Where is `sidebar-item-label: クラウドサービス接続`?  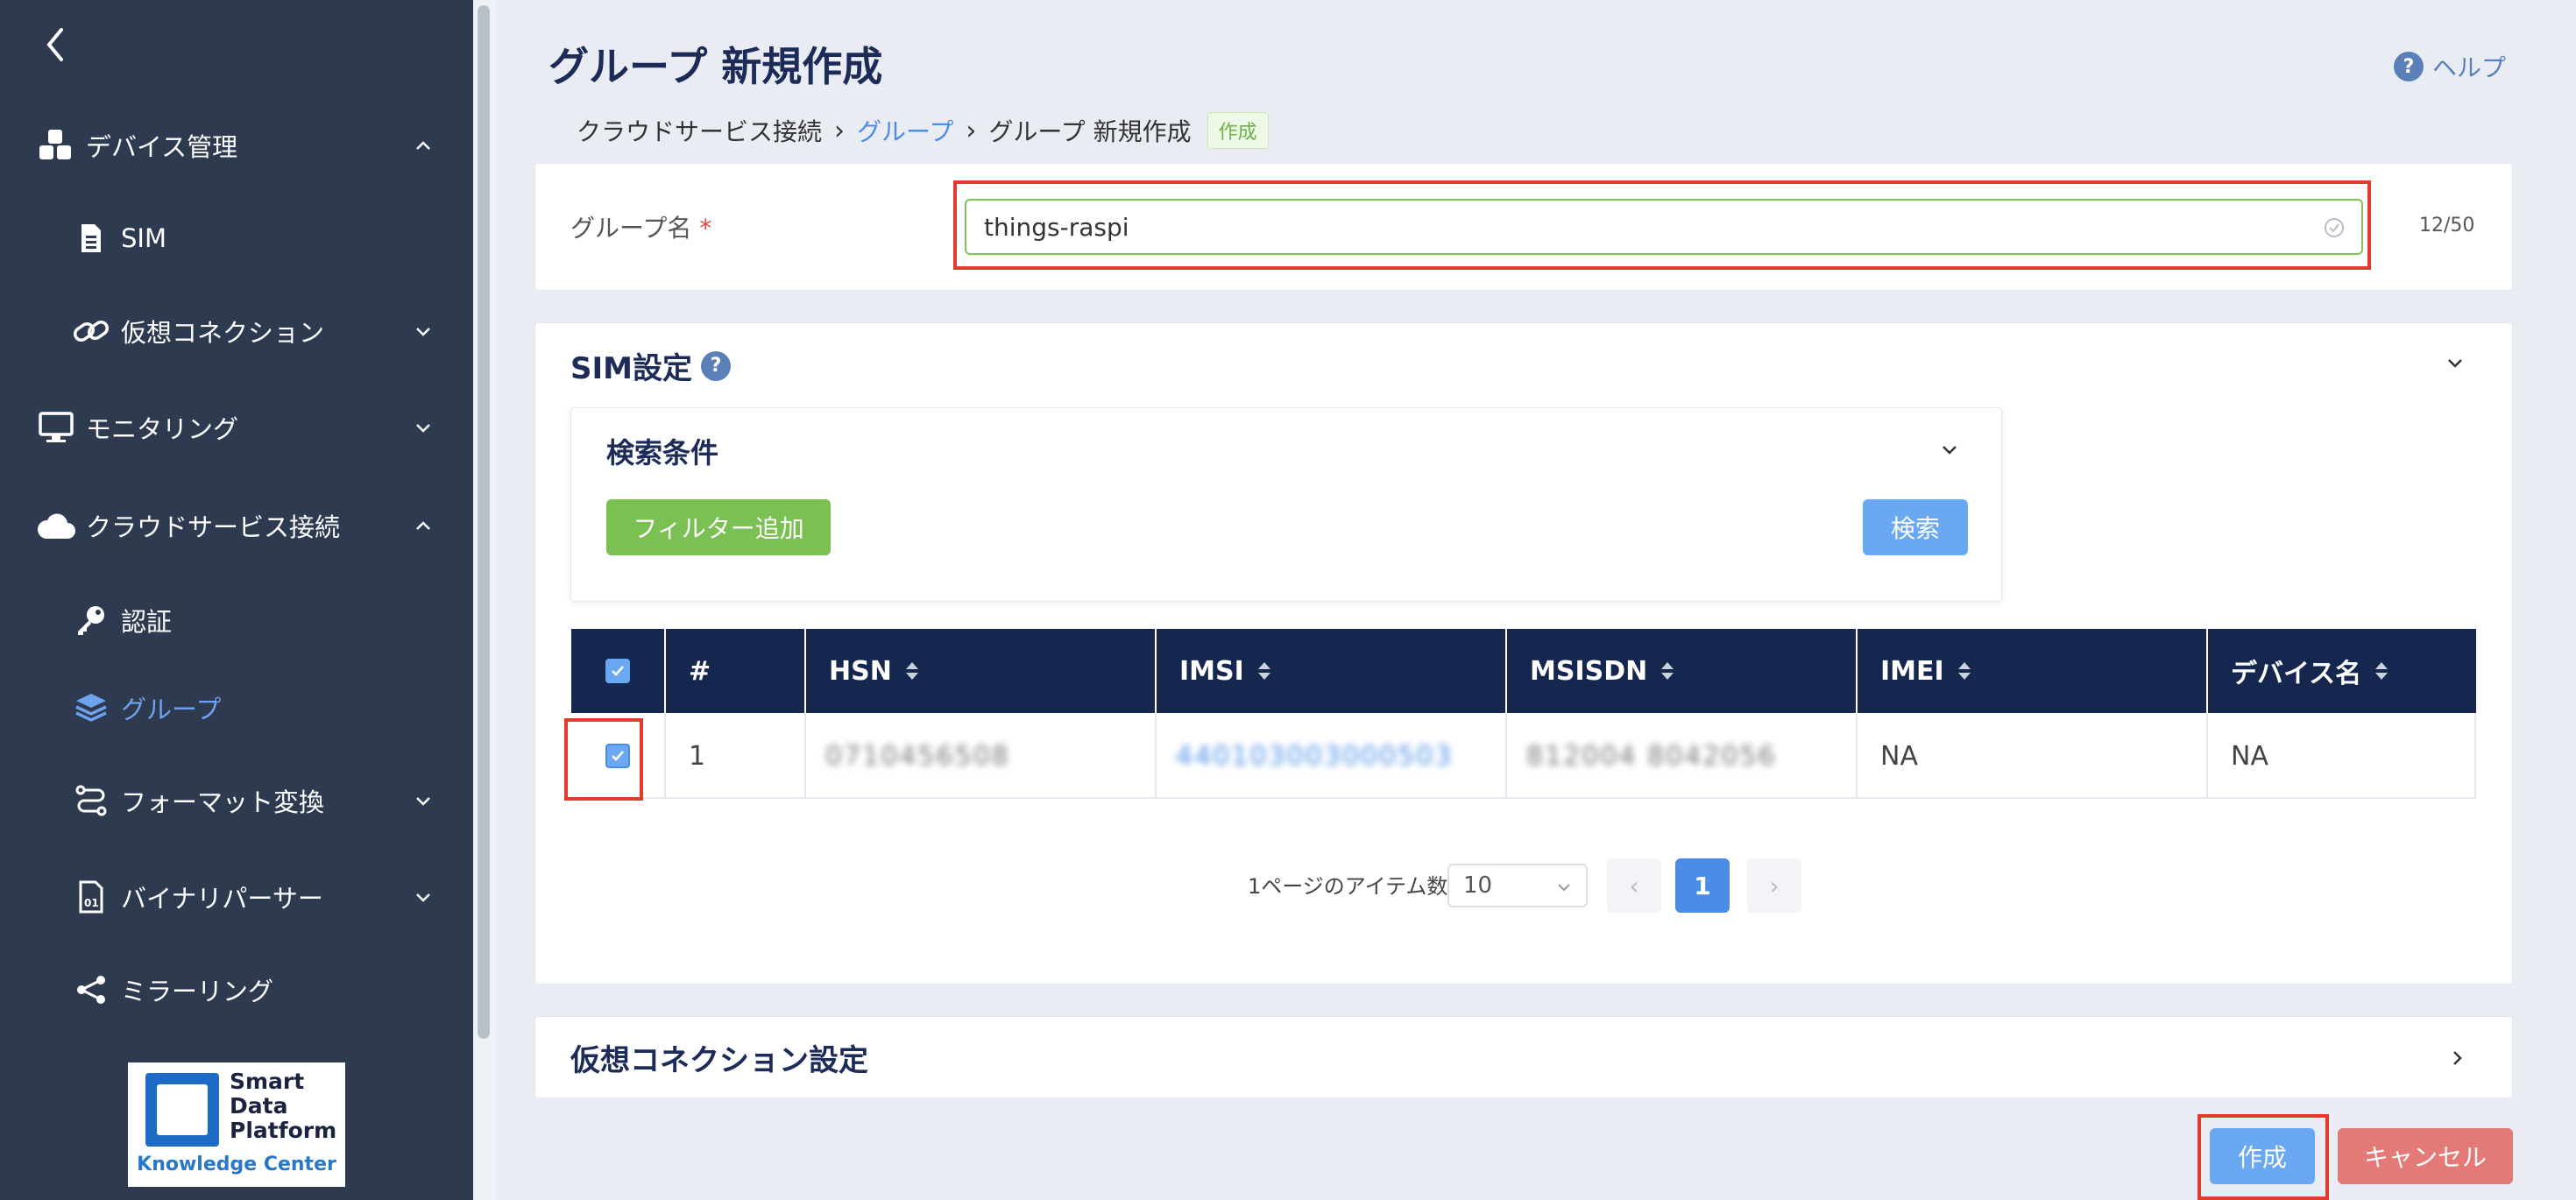
sidebar-item-label: クラウドサービス接続 is located at coordinates (213, 527).